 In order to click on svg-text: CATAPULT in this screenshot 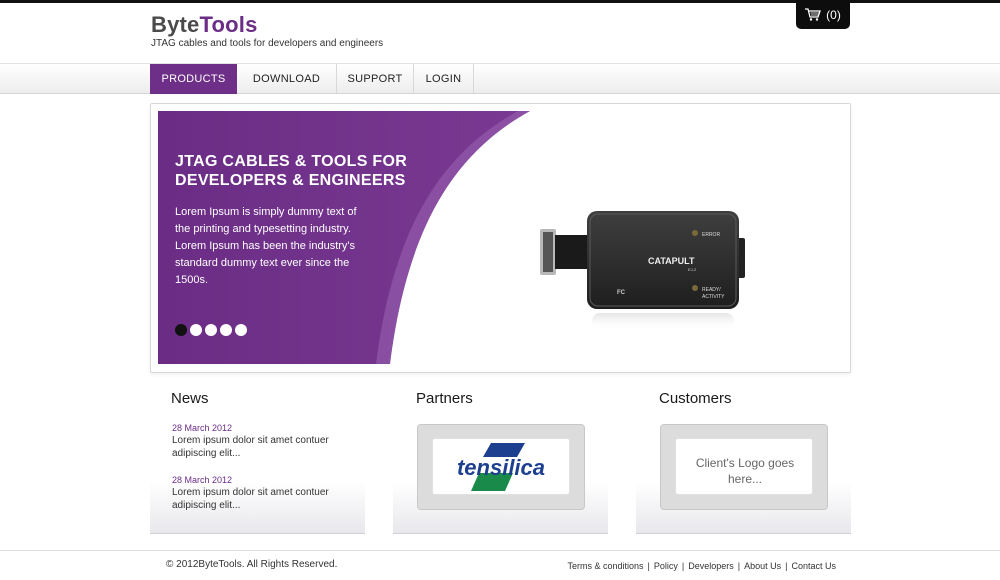, I will do `click(671, 261)`.